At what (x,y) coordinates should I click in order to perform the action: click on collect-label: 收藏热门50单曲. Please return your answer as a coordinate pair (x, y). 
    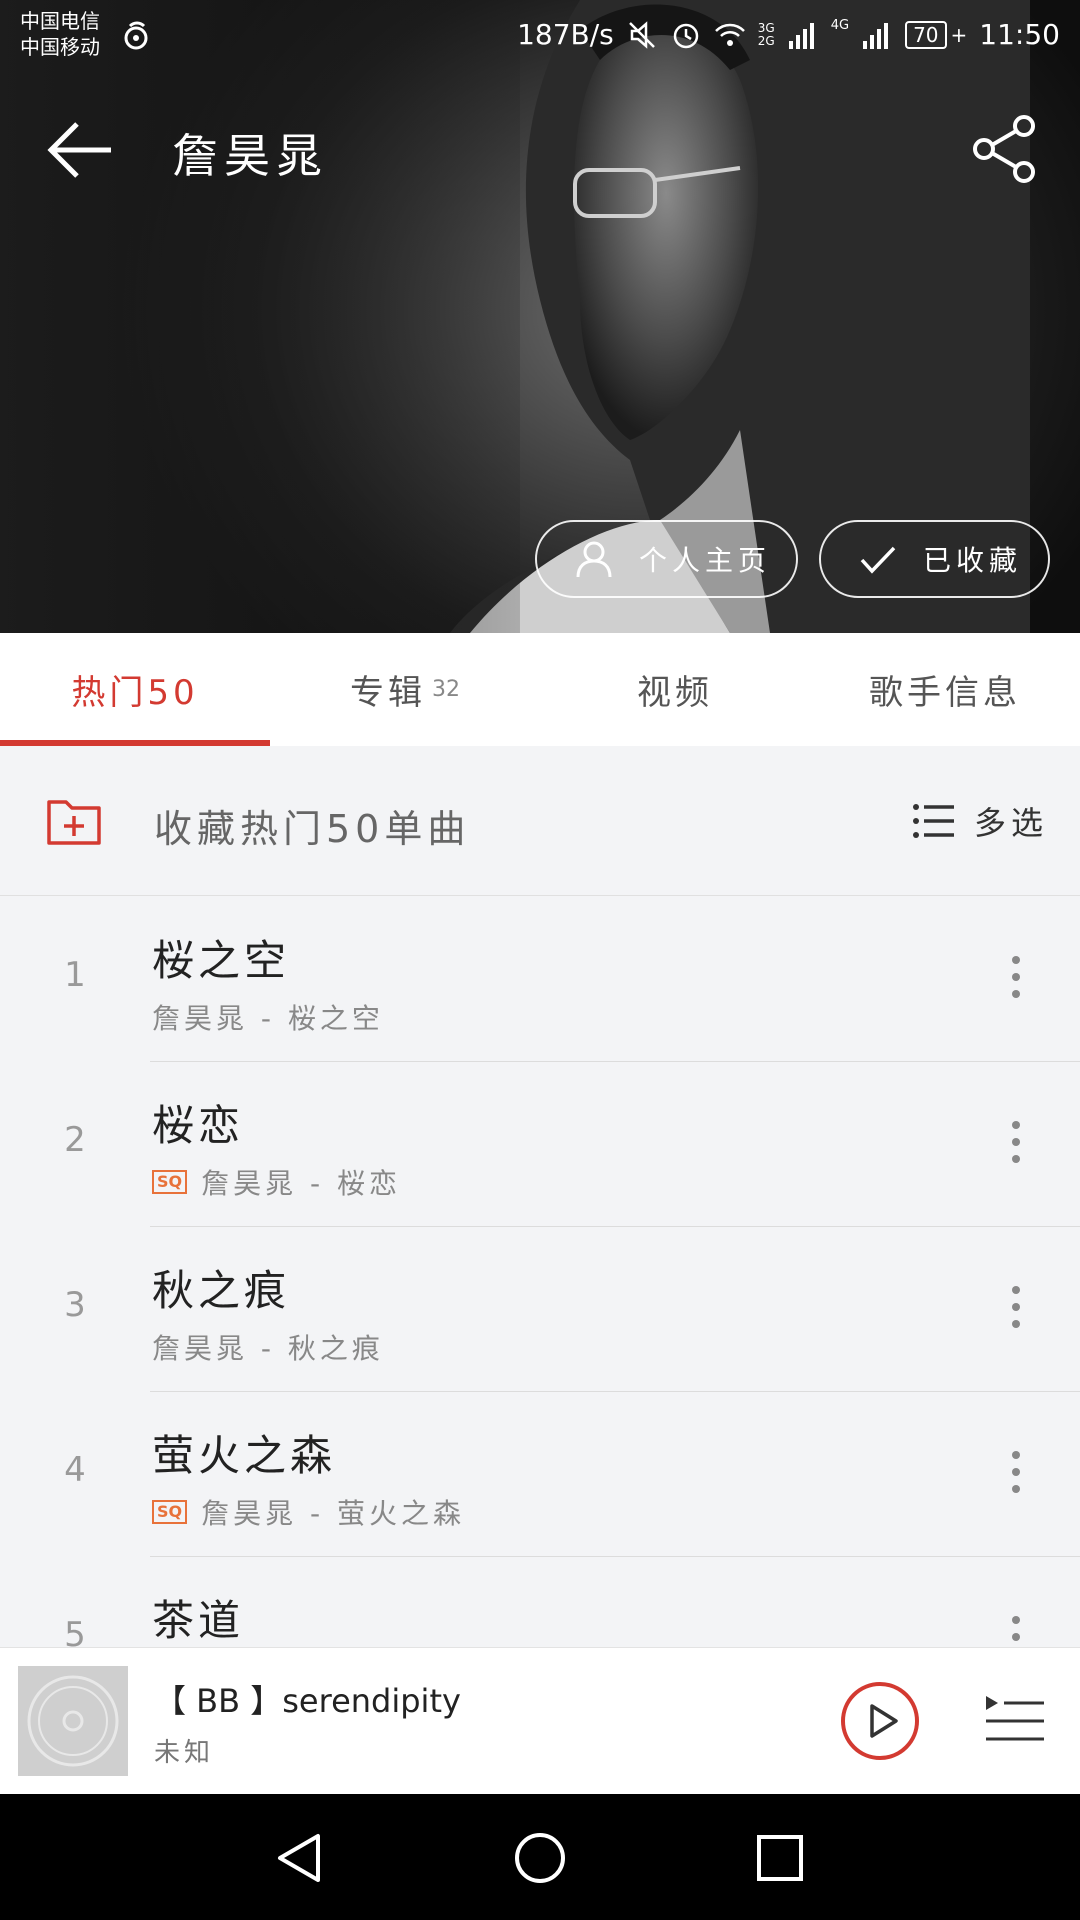
    Looking at the image, I should click on (312, 829).